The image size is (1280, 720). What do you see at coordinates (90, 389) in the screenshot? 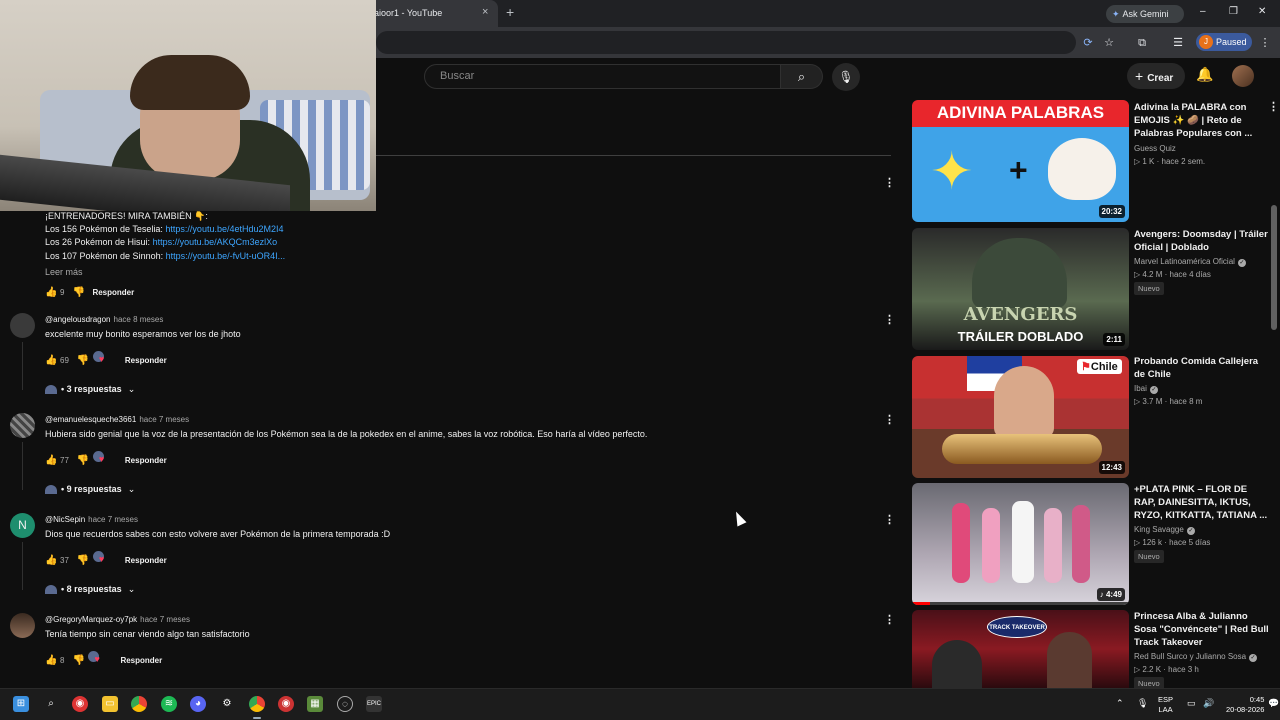
I see `replies-toggle: • 3 respuestas ⌄` at bounding box center [90, 389].